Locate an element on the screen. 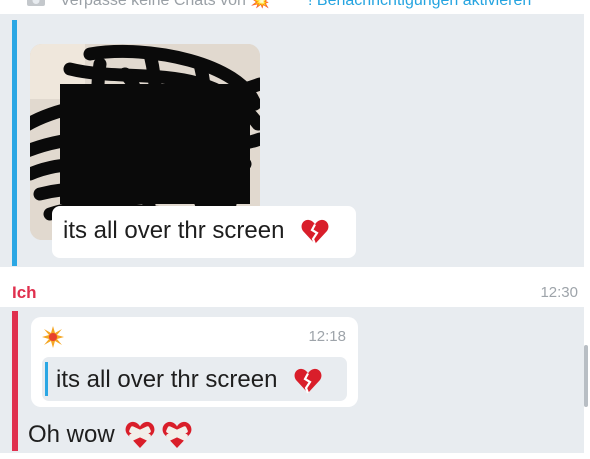 The width and height of the screenshot is (590, 459). burst-icon: 💥 is located at coordinates (260, 4).